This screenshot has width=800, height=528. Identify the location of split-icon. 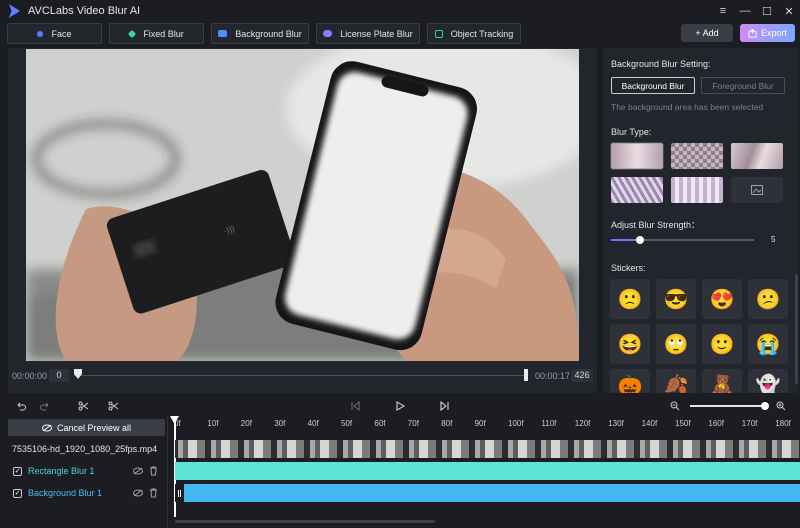
(83, 406).